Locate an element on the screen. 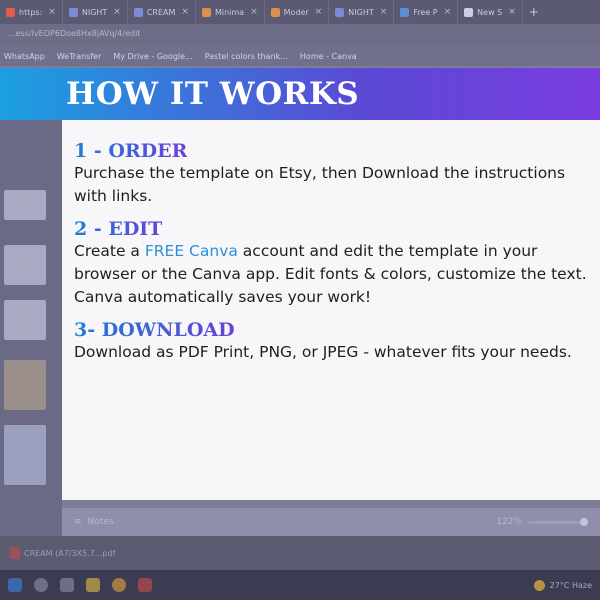  free-canva-link: FREE Canva is located at coordinates (191, 251).